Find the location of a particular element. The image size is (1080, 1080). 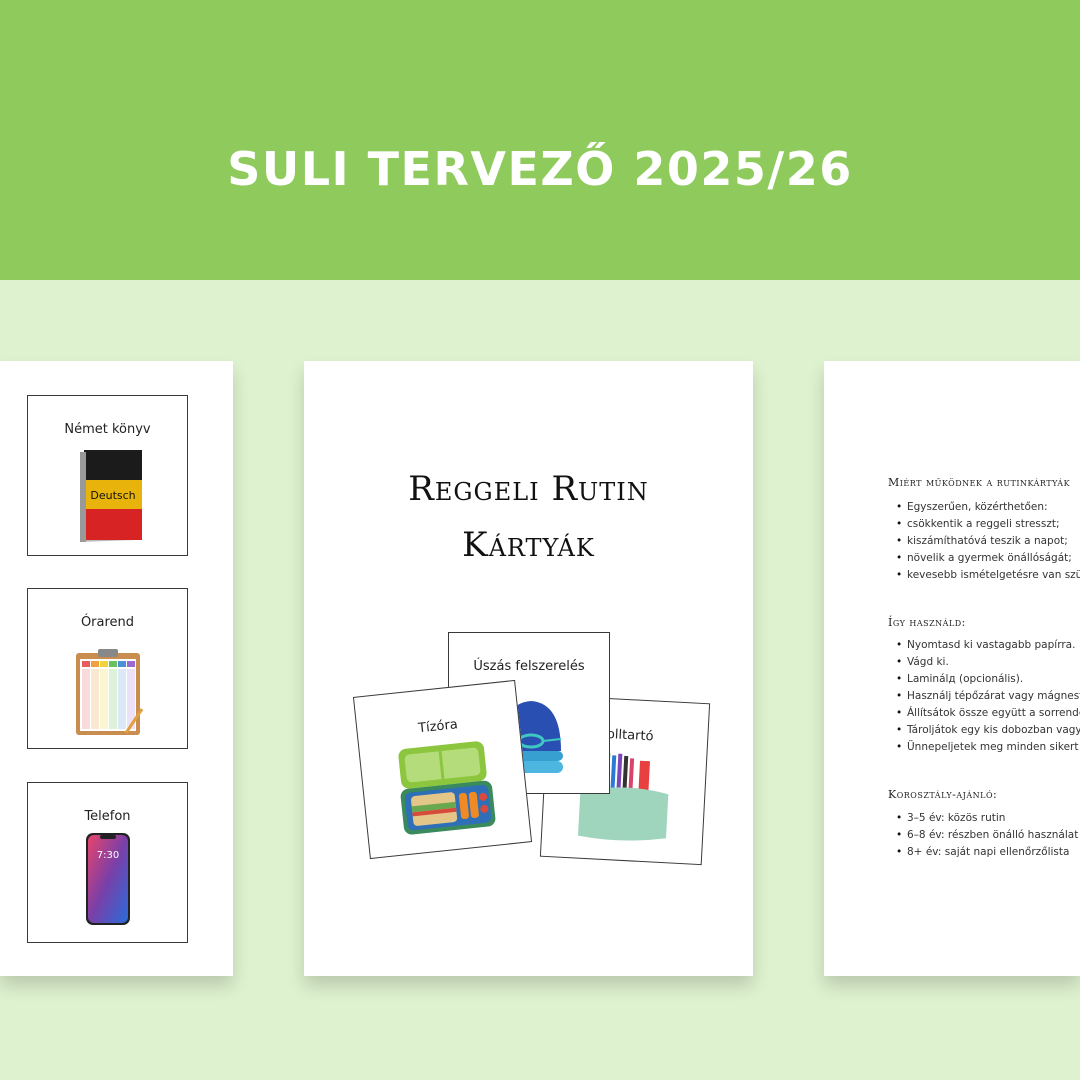

list-item: 8+ év: saját napi ellenőrzőlista is located at coordinates (987, 854).